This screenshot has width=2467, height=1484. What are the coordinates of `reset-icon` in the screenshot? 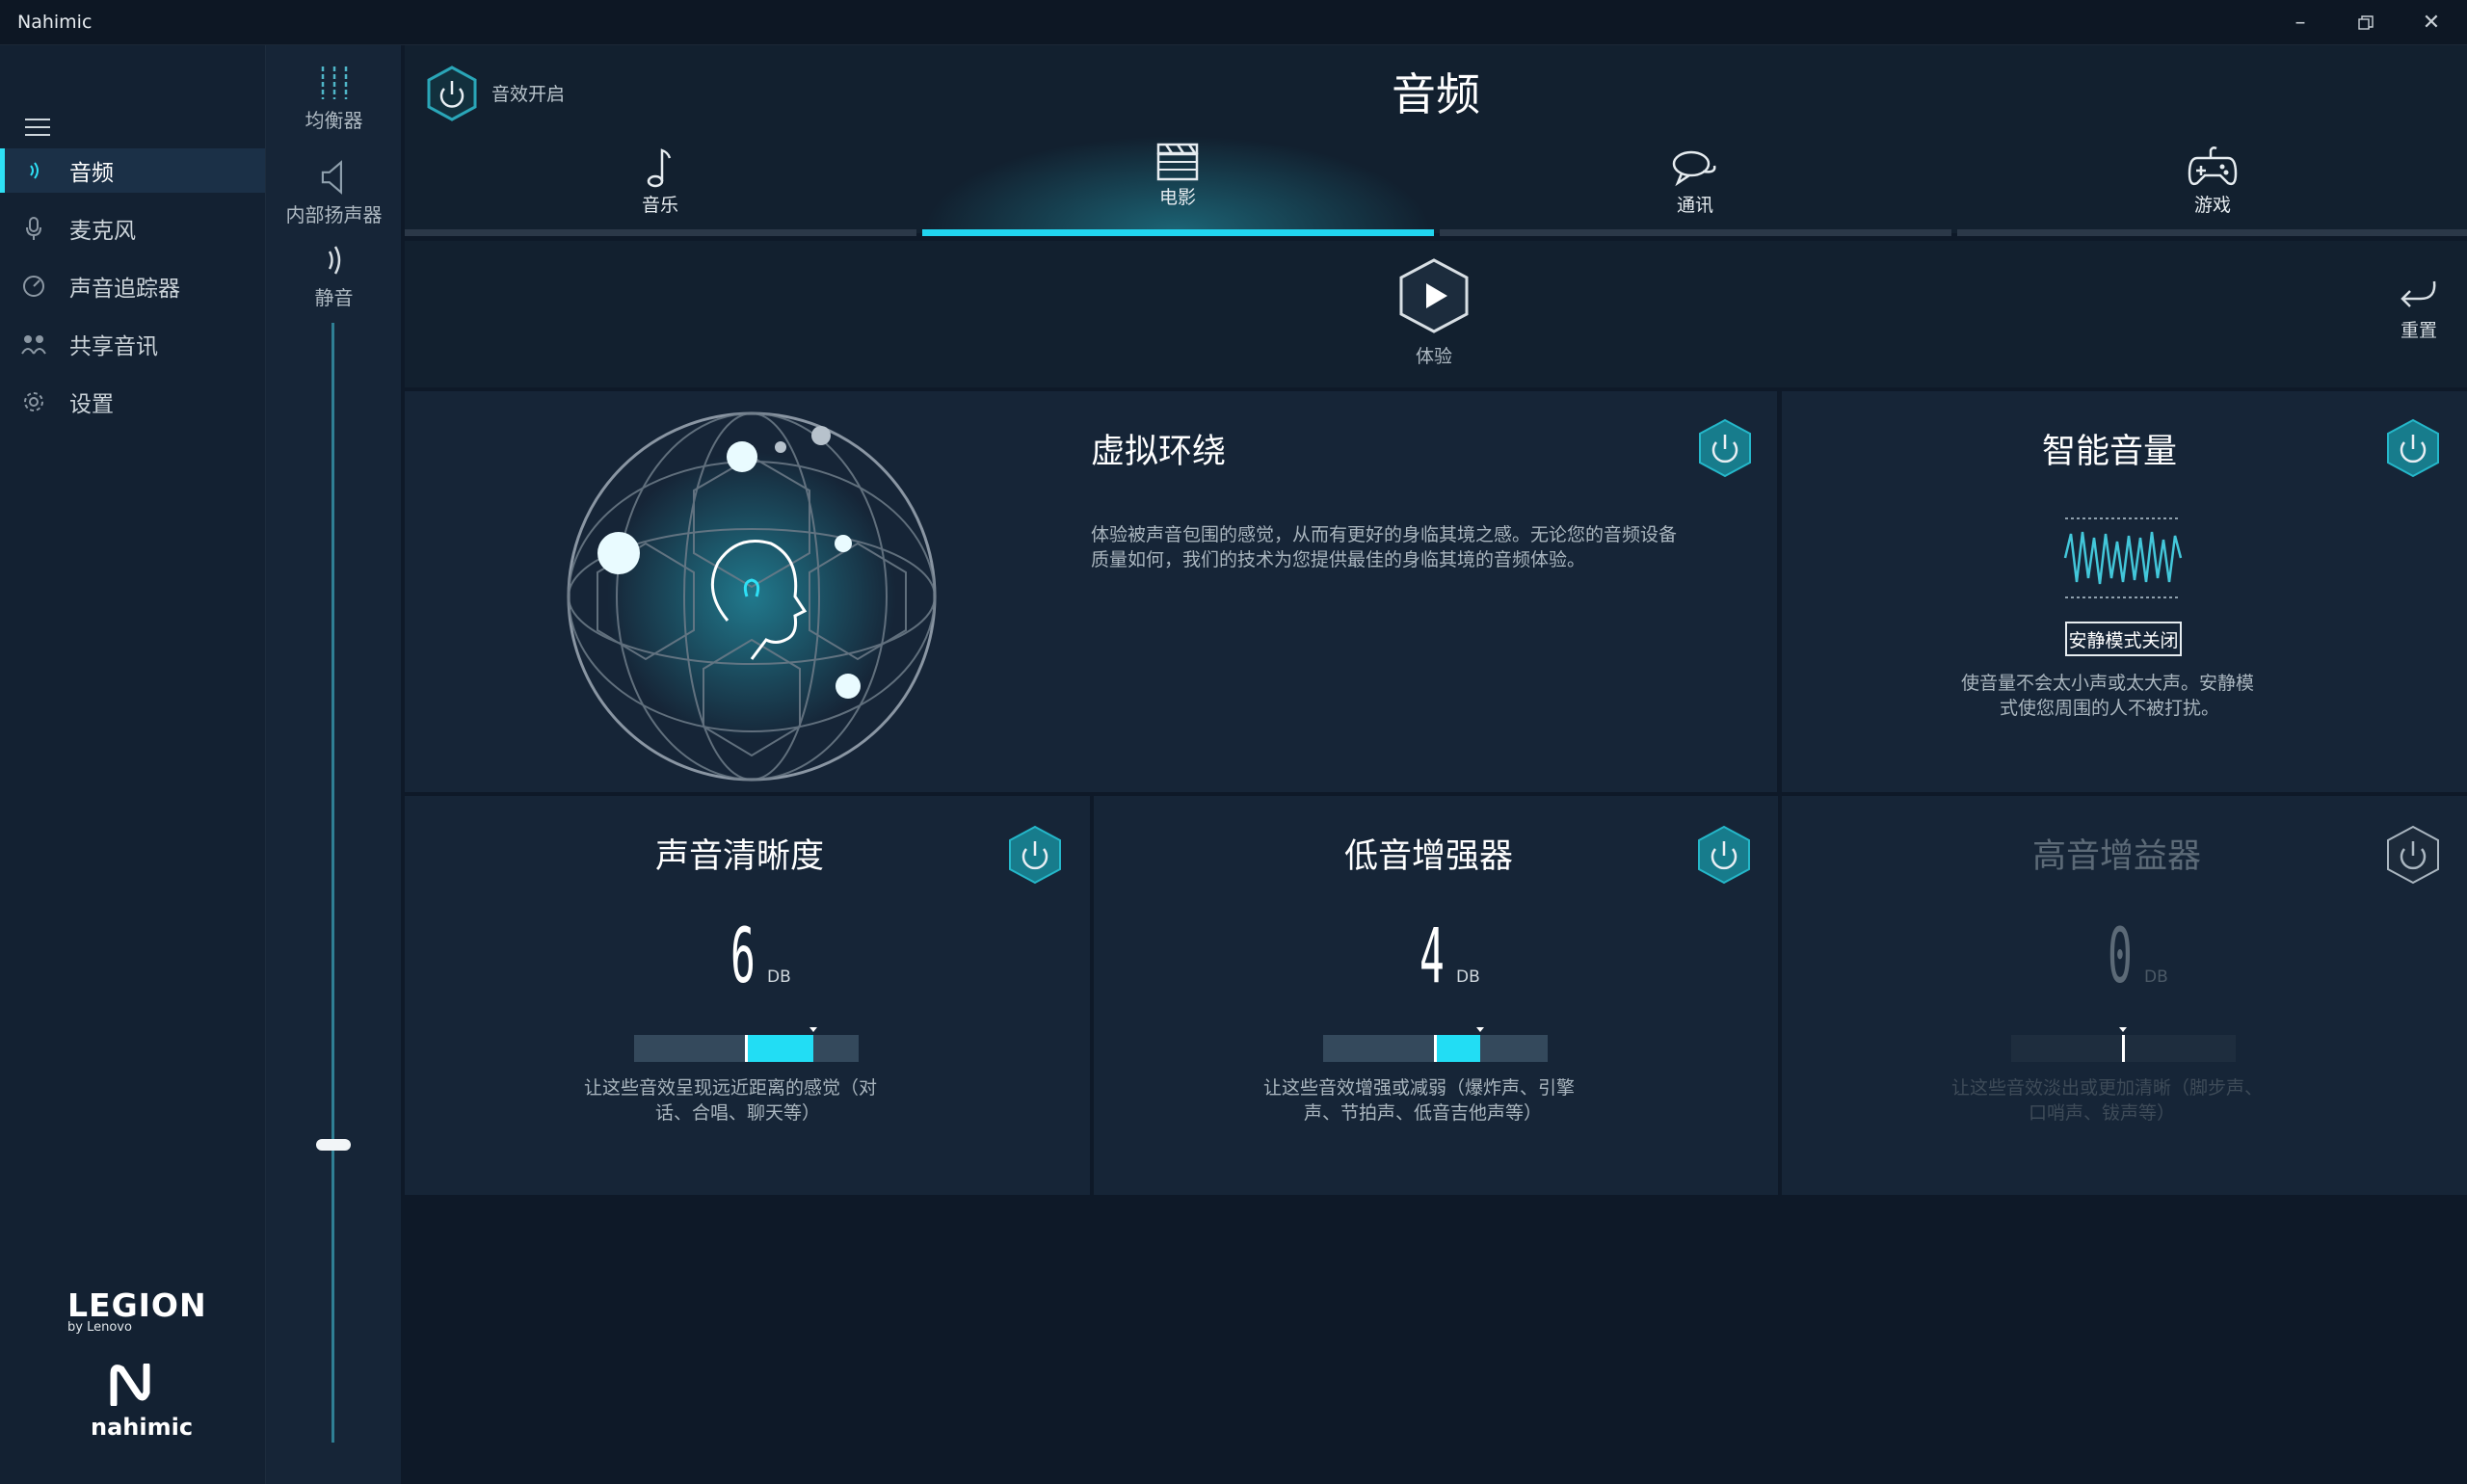 It's located at (2419, 295).